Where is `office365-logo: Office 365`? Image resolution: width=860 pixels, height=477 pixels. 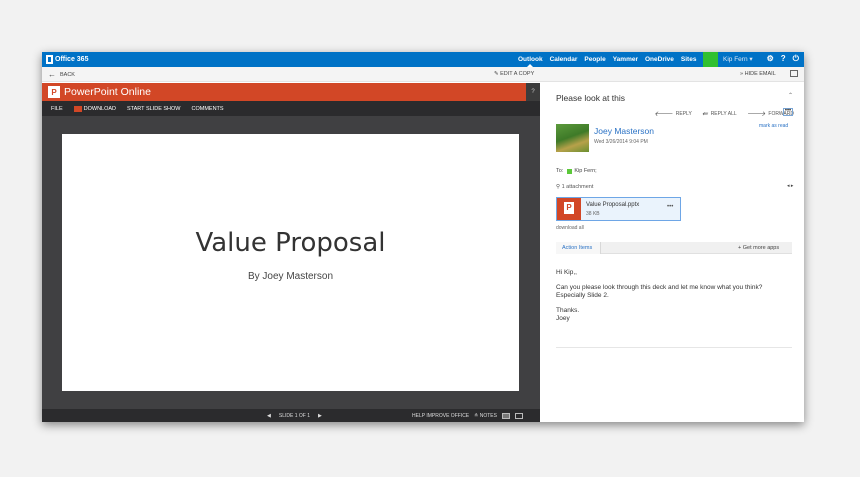
office365-logo: Office 365 is located at coordinates (67, 59).